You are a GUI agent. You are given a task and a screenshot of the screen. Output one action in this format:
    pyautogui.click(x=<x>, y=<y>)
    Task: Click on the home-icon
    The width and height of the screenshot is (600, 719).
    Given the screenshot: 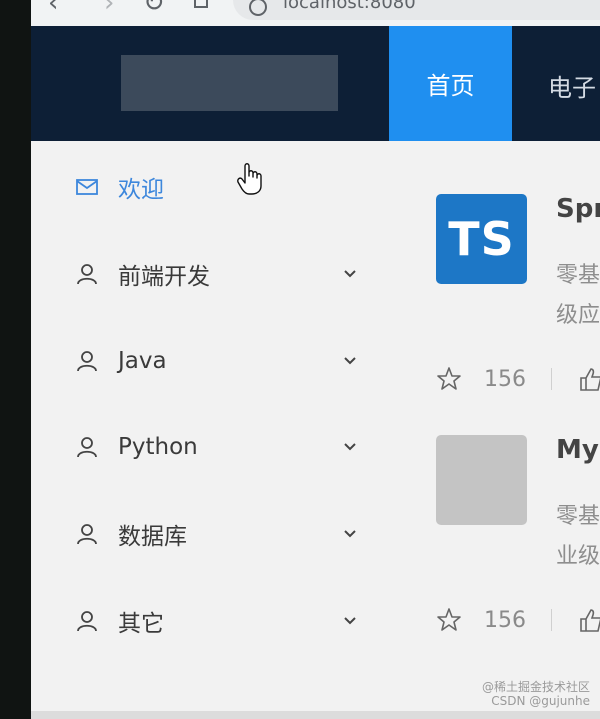 What is the action you would take?
    pyautogui.click(x=201, y=4)
    